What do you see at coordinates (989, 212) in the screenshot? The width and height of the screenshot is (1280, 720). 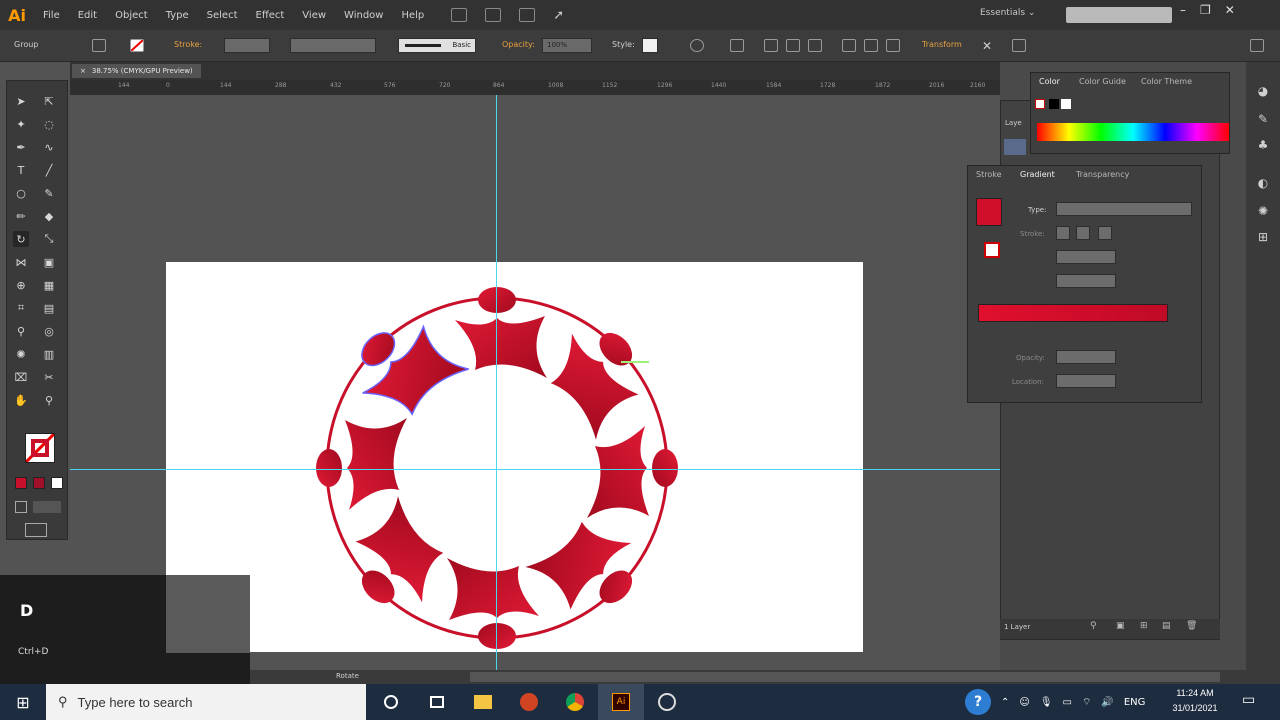 I see `gradient-fill-preview` at bounding box center [989, 212].